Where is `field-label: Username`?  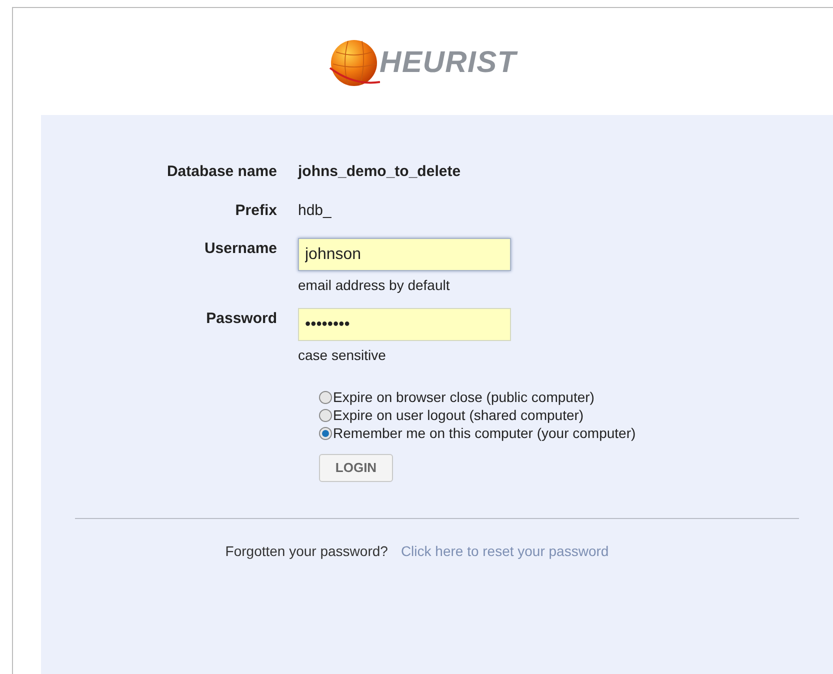 field-label: Username is located at coordinates (240, 248).